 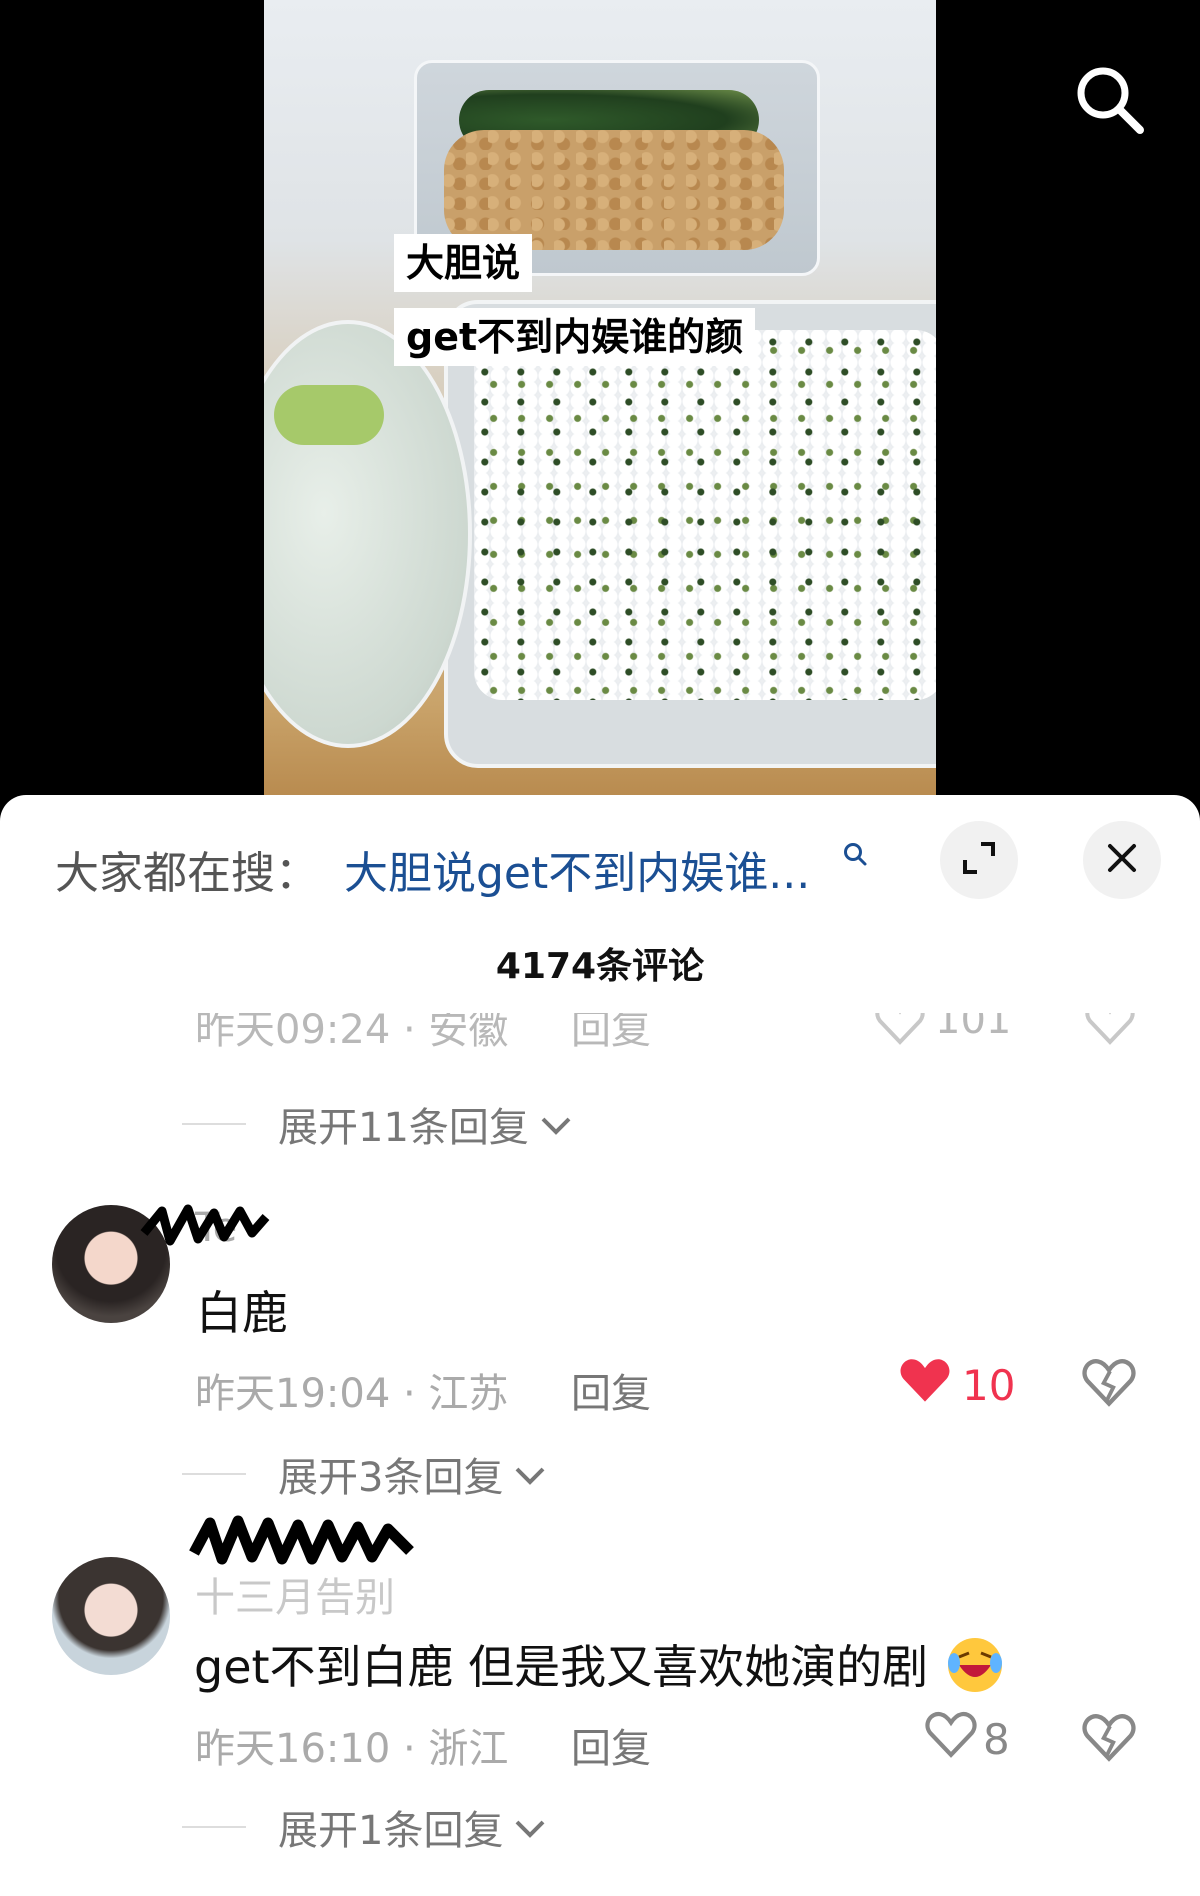 I want to click on expand-replies-label: 展开1条回复, so click(x=391, y=1831).